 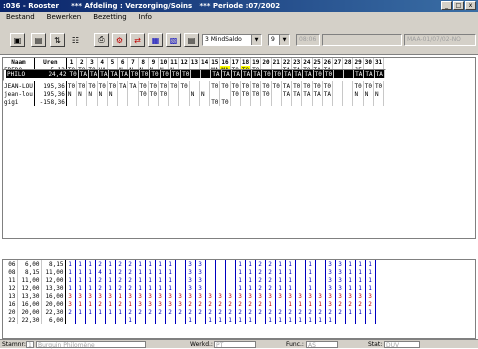 What do you see at coordinates (17, 40) in the screenshot?
I see `save-button: ▣` at bounding box center [17, 40].